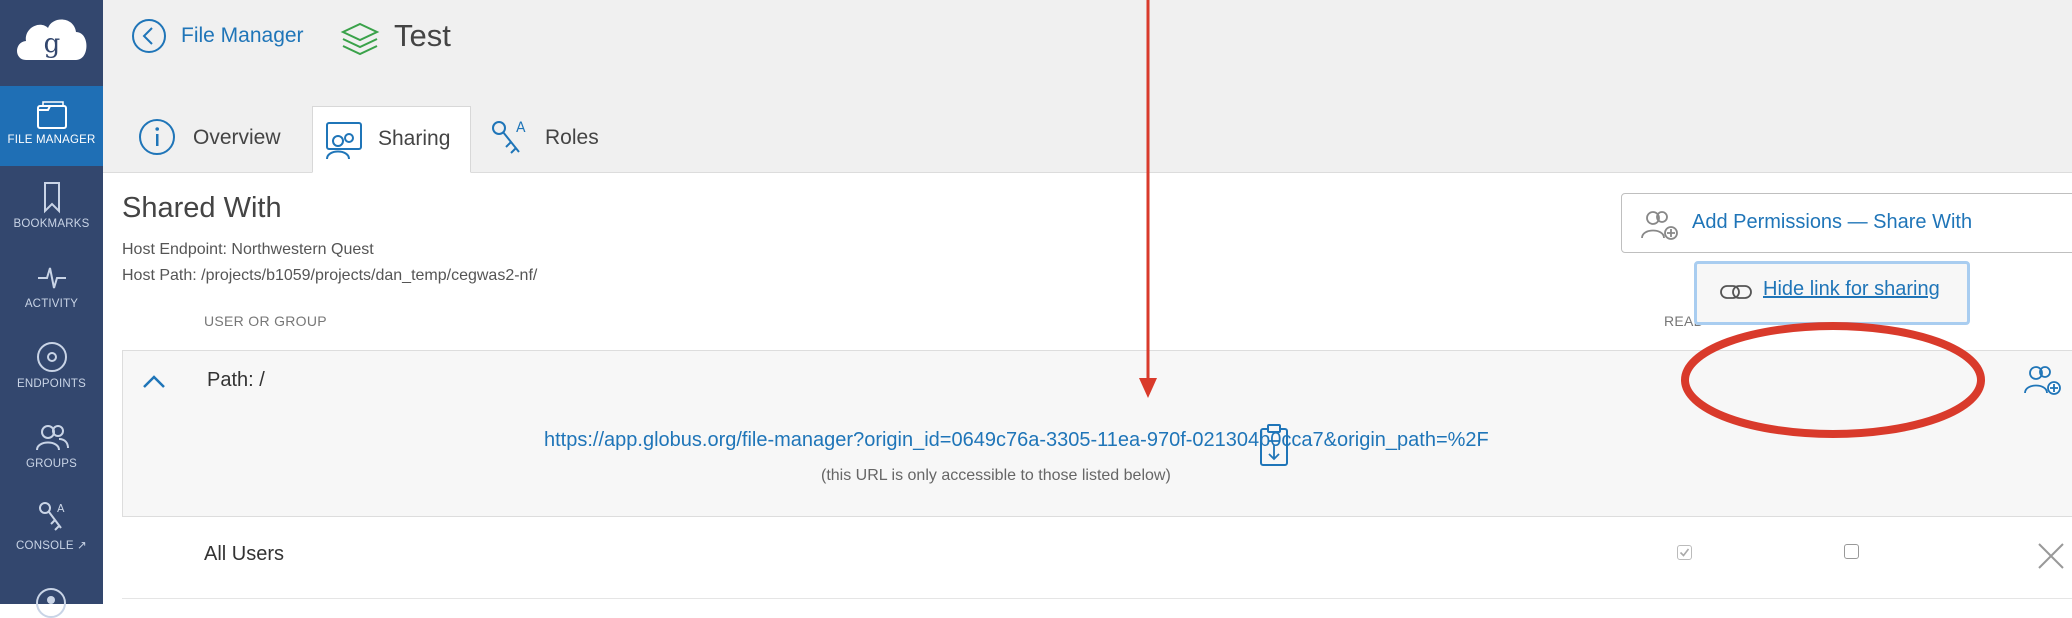 Image resolution: width=2072 pixels, height=618 pixels. What do you see at coordinates (236, 380) in the screenshot?
I see `path-label: Path: /` at bounding box center [236, 380].